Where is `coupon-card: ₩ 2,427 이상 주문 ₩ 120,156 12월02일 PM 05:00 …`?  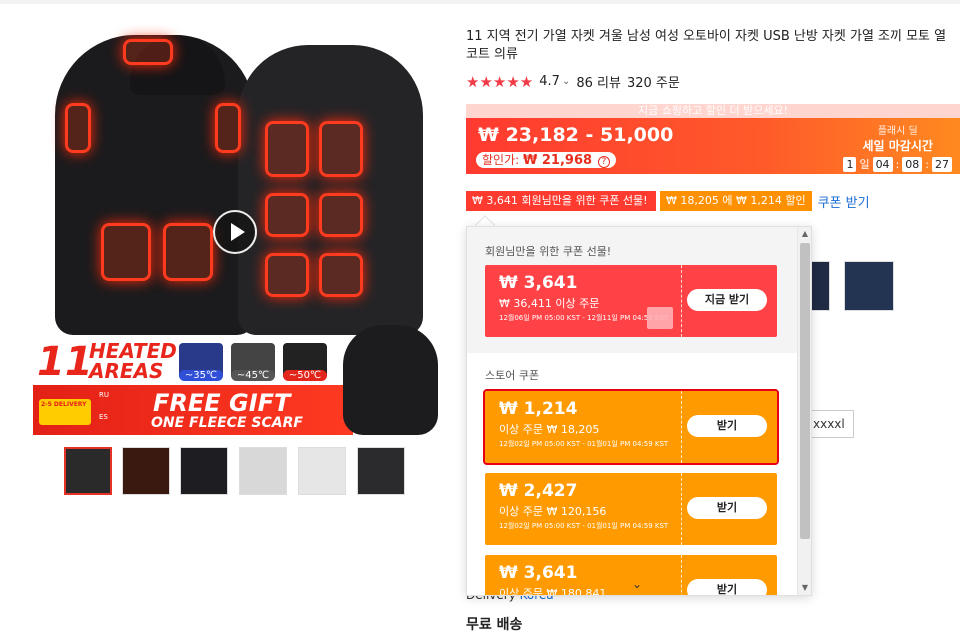 coupon-card: ₩ 2,427 이상 주문 ₩ 120,156 12월02일 PM 05:00 … is located at coordinates (631, 509).